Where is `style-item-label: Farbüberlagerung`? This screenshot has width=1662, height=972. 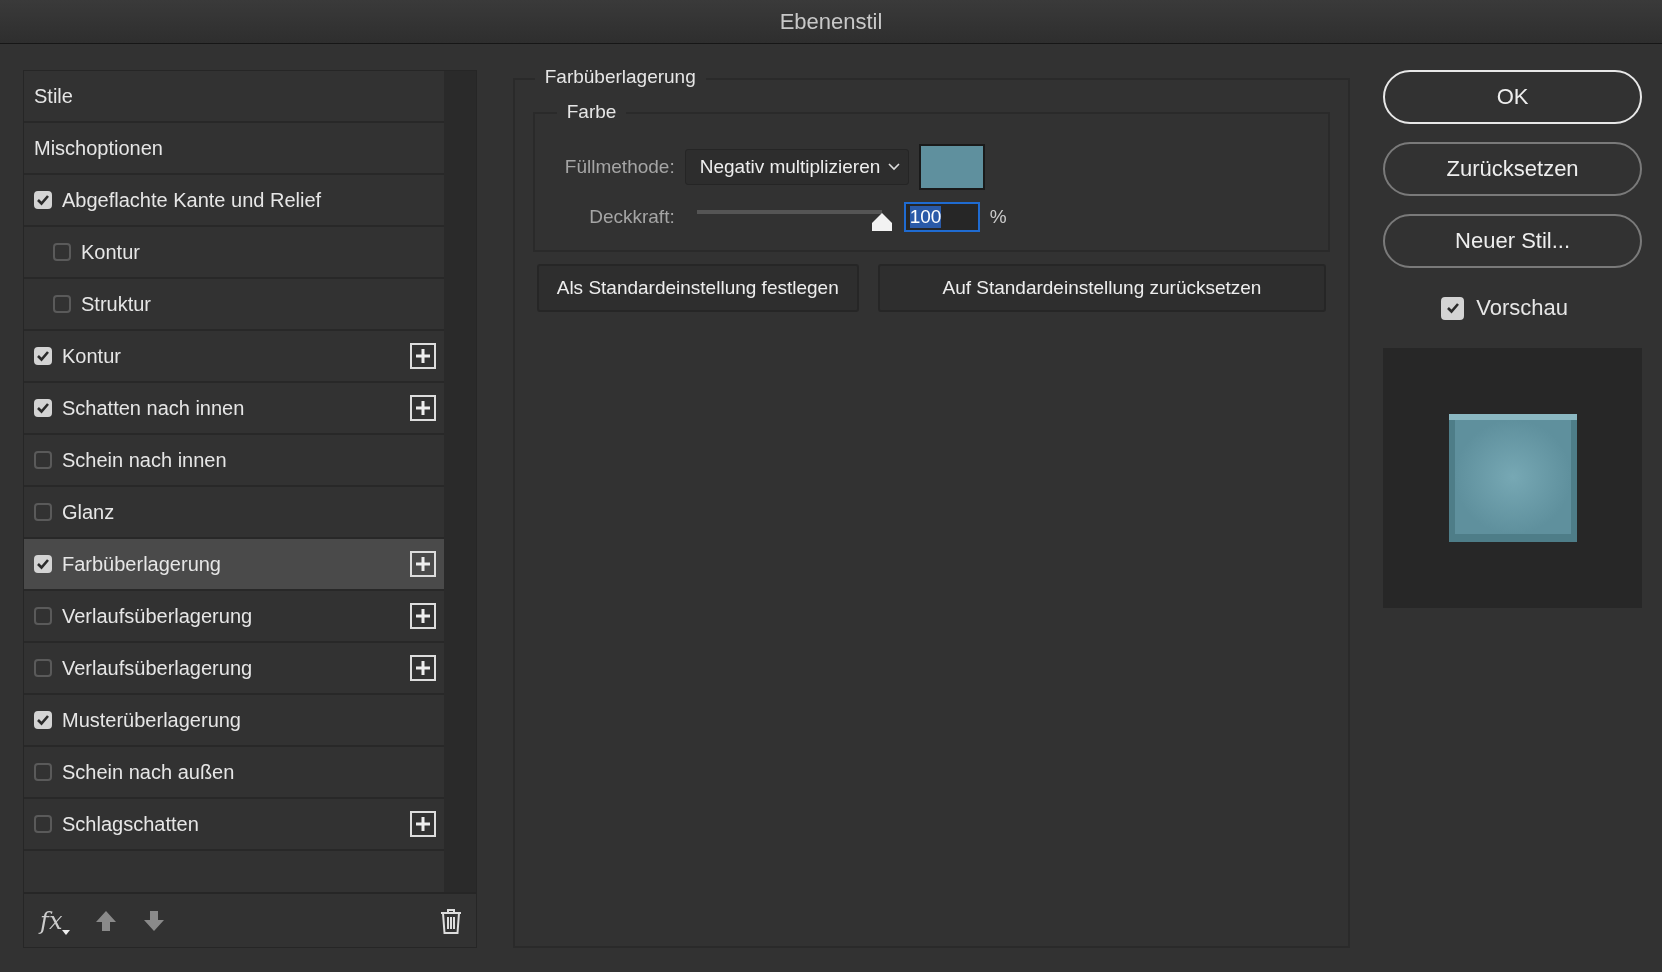 style-item-label: Farbüberlagerung is located at coordinates (142, 564).